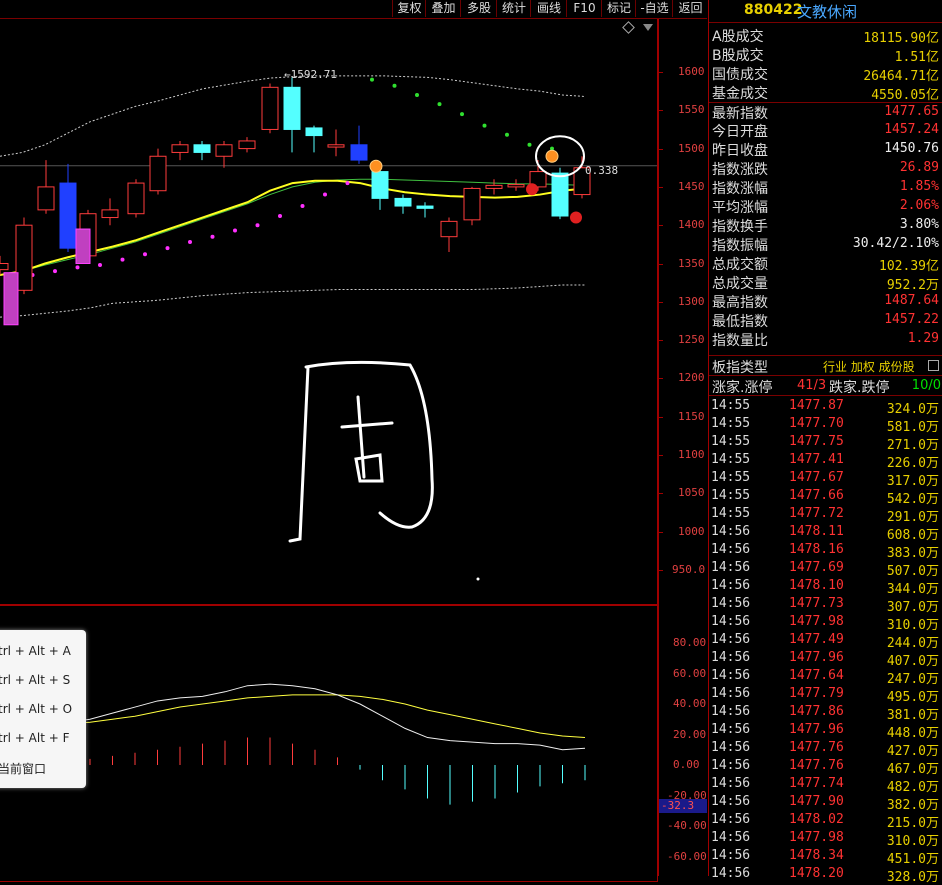 Image resolution: width=942 pixels, height=885 pixels. I want to click on info-row: 指数换手 3.80%, so click(825, 225).